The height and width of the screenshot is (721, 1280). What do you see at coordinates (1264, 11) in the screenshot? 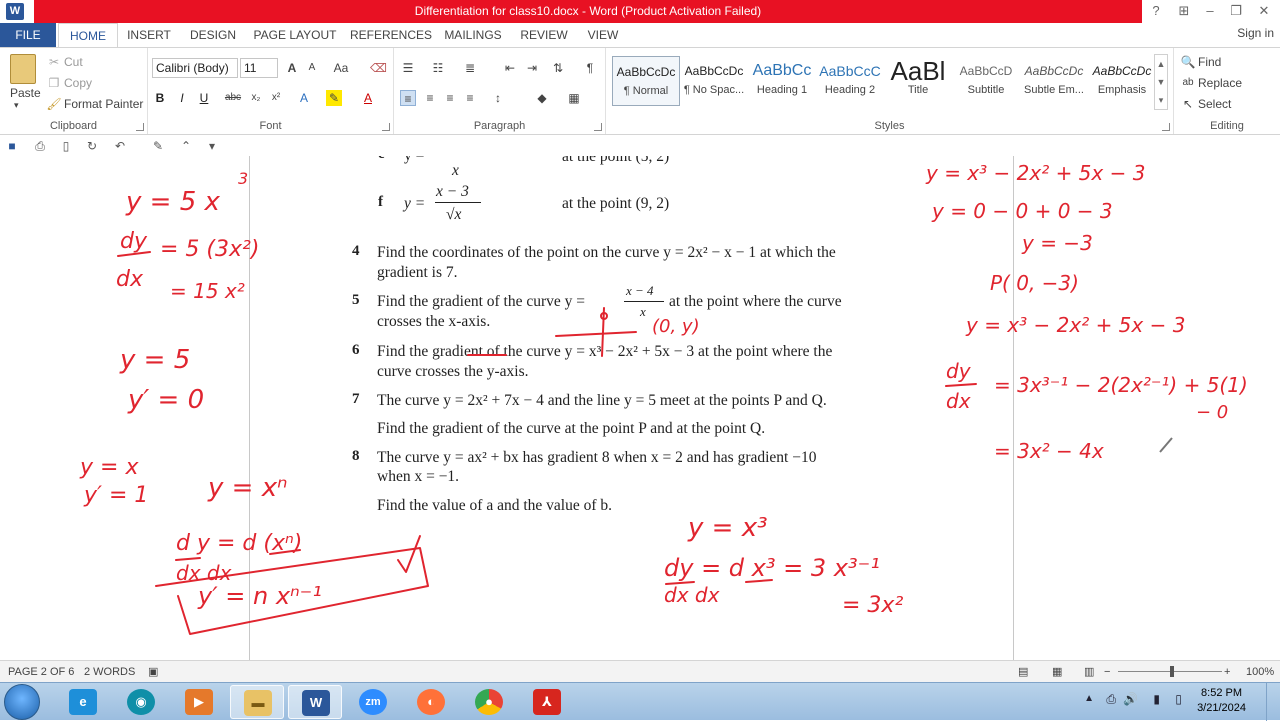
I see `close-button: ✕` at bounding box center [1264, 11].